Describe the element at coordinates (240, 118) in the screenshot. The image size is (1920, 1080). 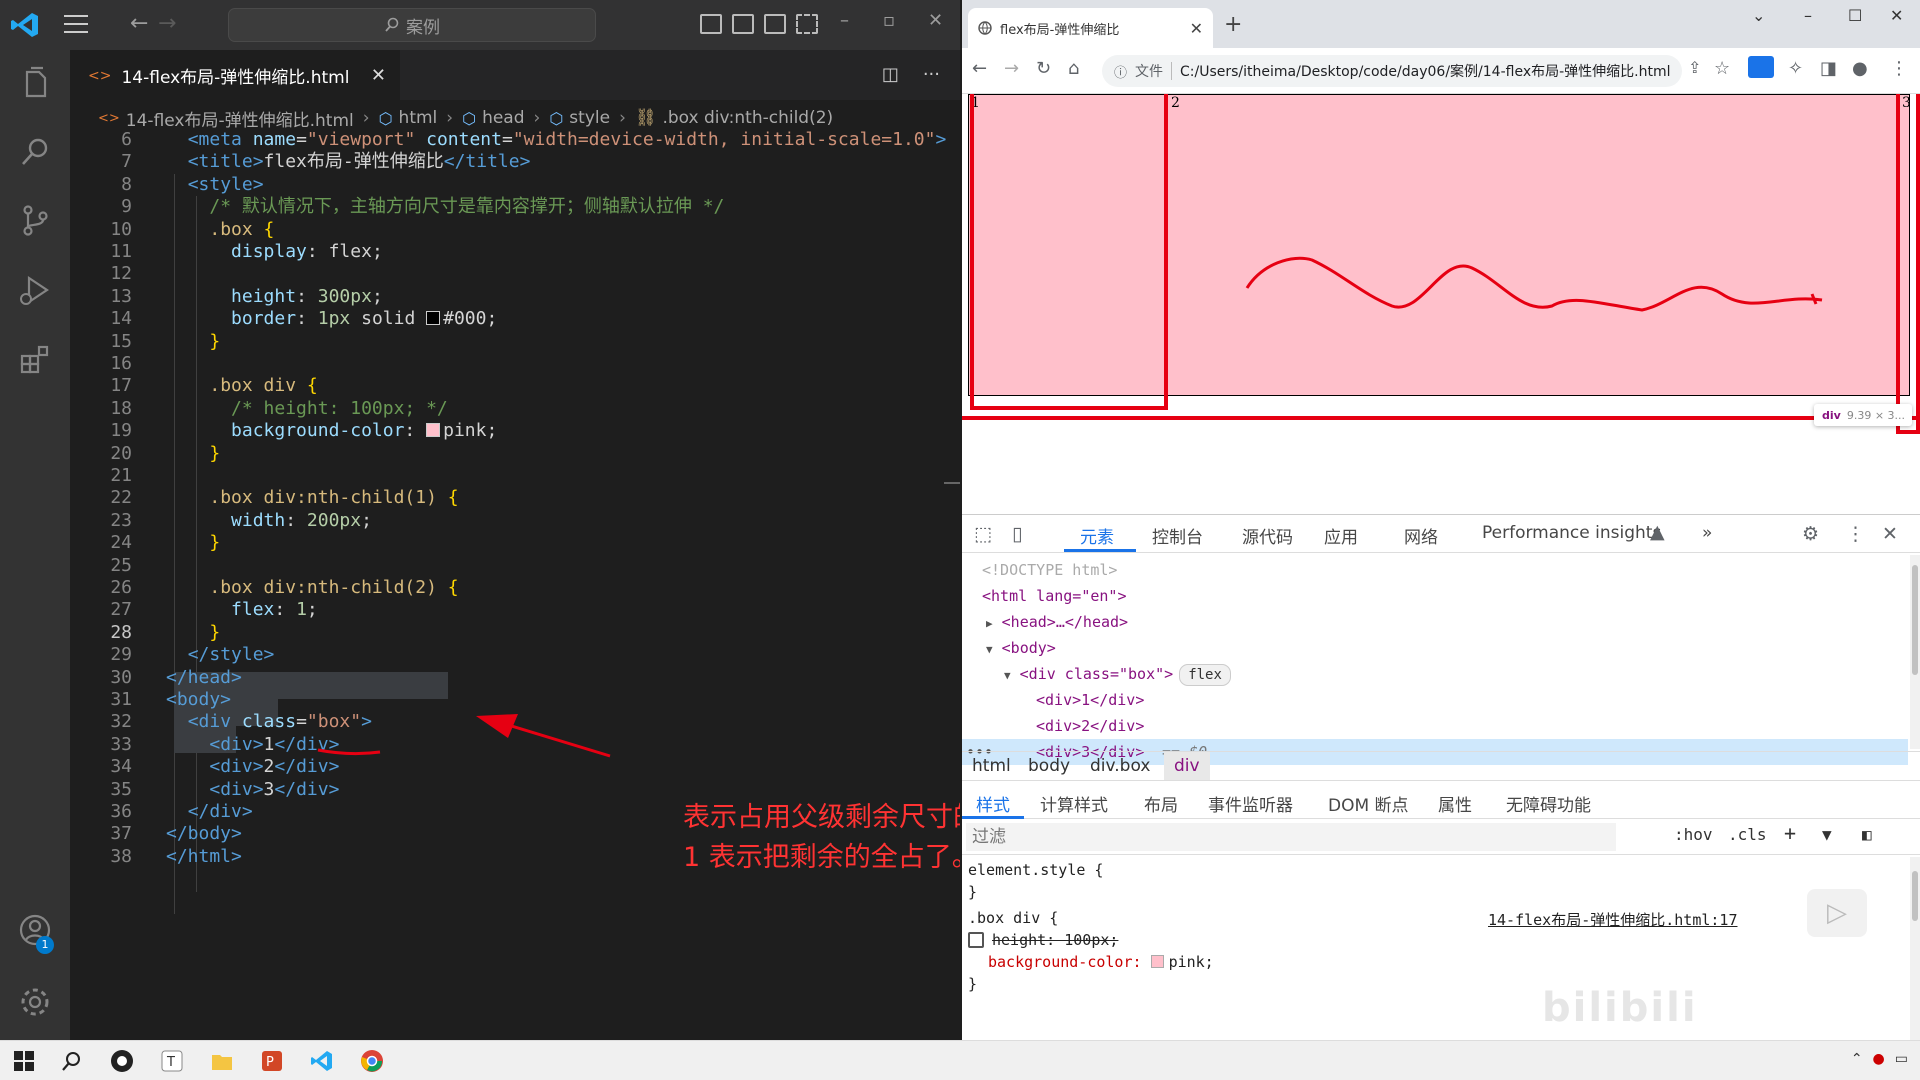
I see `breadcrumb-item: 14-flex布局-弹性伸缩比.html` at that location.